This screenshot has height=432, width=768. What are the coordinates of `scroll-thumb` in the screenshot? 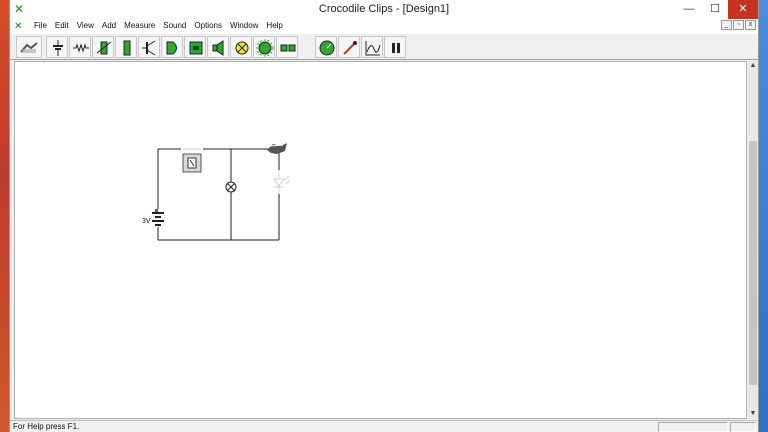 It's located at (753, 263).